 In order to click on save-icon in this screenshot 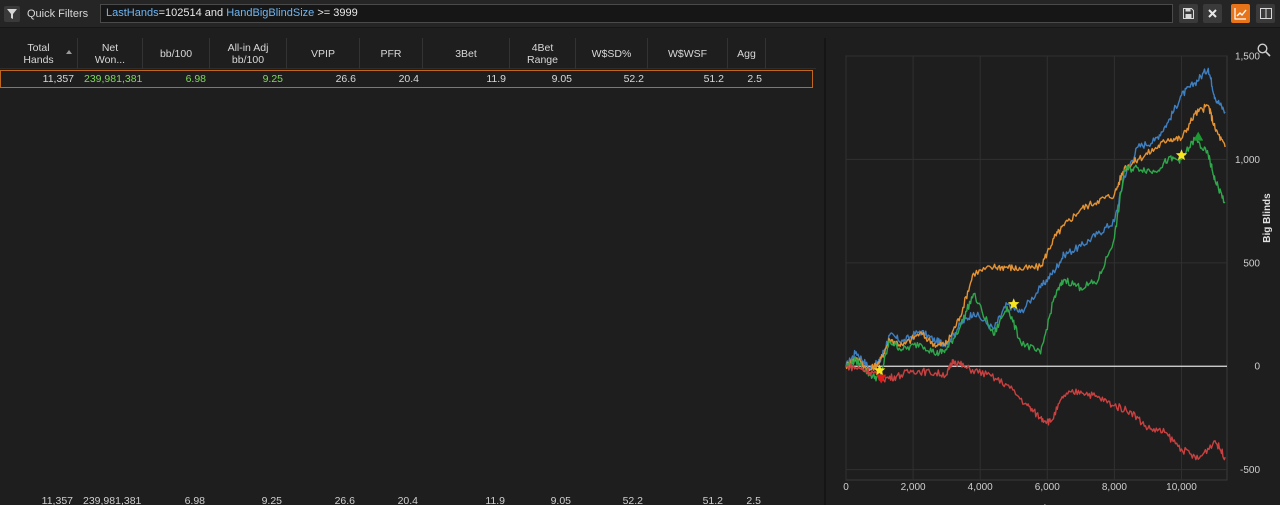, I will do `click(1188, 13)`.